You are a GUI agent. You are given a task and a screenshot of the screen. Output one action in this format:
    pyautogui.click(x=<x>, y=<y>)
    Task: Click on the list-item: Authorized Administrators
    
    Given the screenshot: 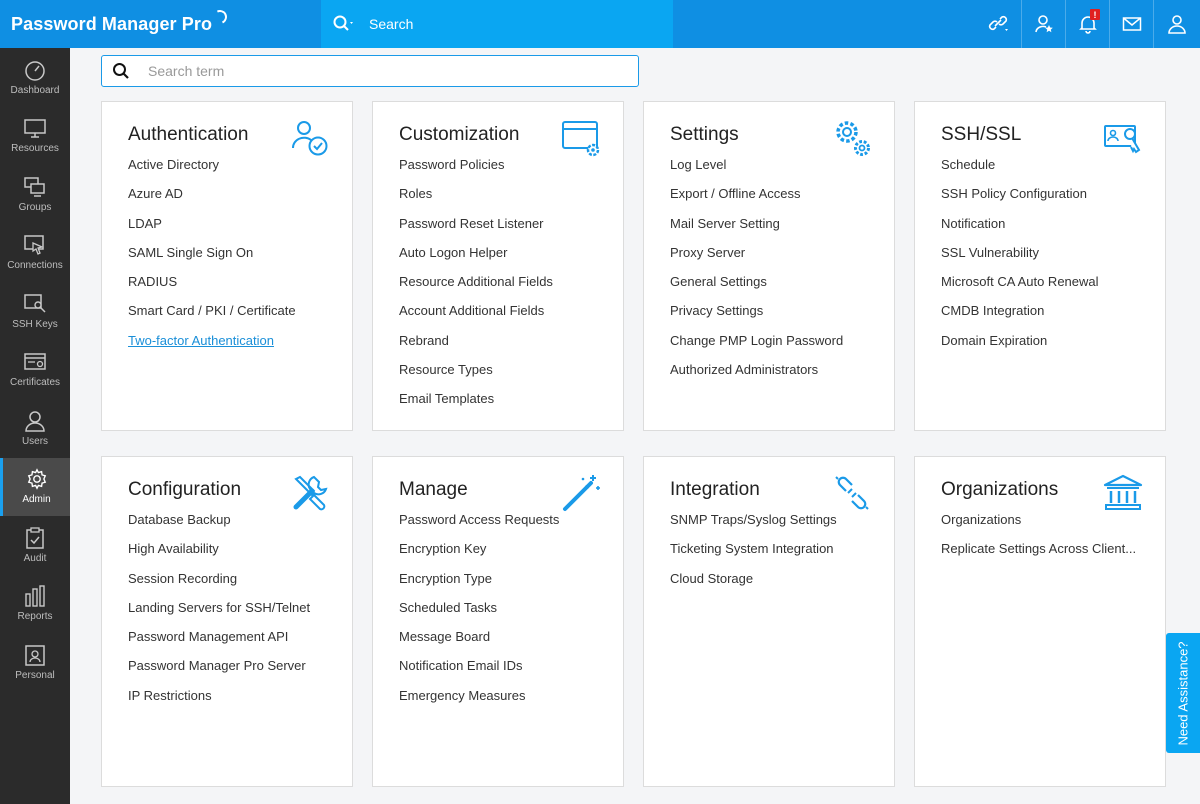 What is the action you would take?
    pyautogui.click(x=782, y=375)
    